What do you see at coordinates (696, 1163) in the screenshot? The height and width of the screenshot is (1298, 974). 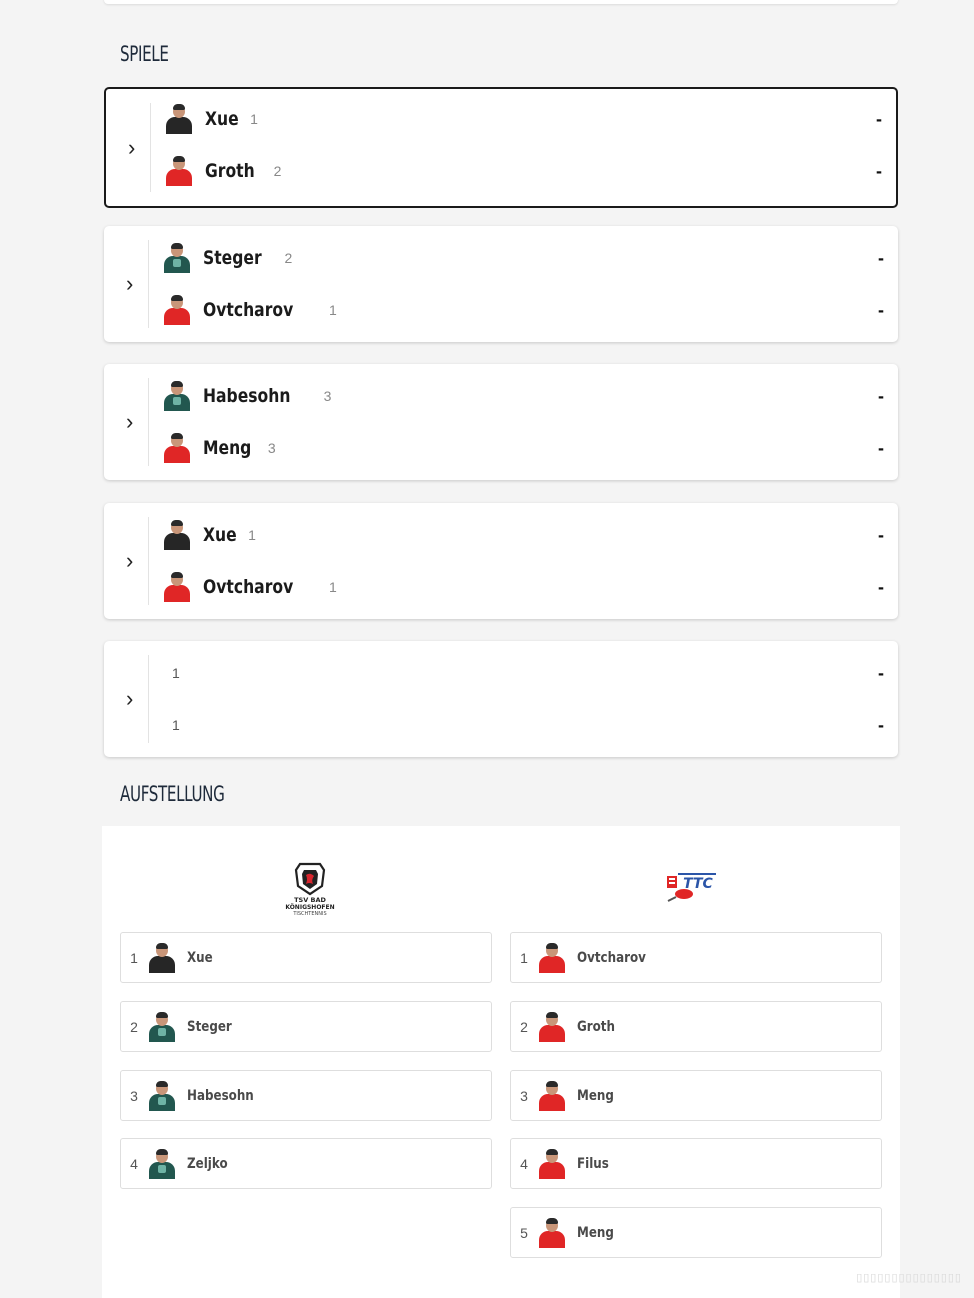 I see `away-lineup-item: 4 Filus` at bounding box center [696, 1163].